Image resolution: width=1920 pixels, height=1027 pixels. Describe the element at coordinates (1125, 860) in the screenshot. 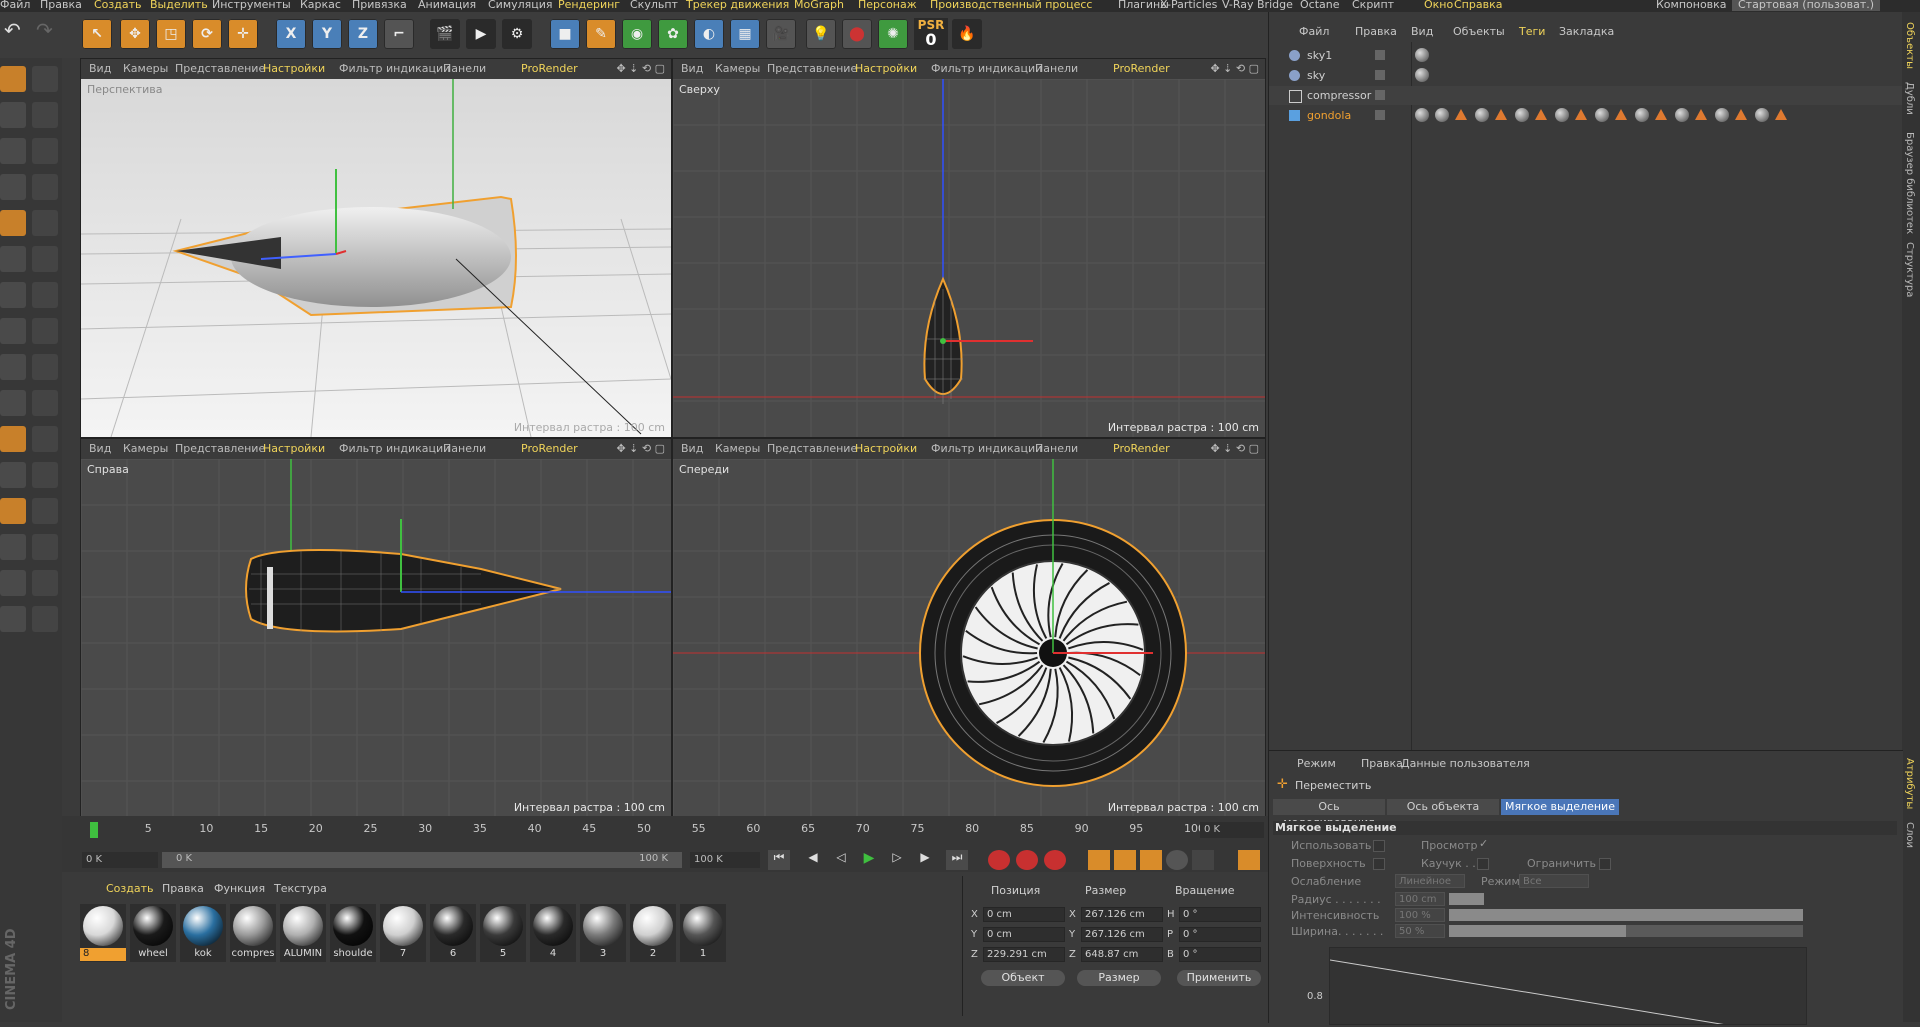

I see `key-scale-icon` at that location.